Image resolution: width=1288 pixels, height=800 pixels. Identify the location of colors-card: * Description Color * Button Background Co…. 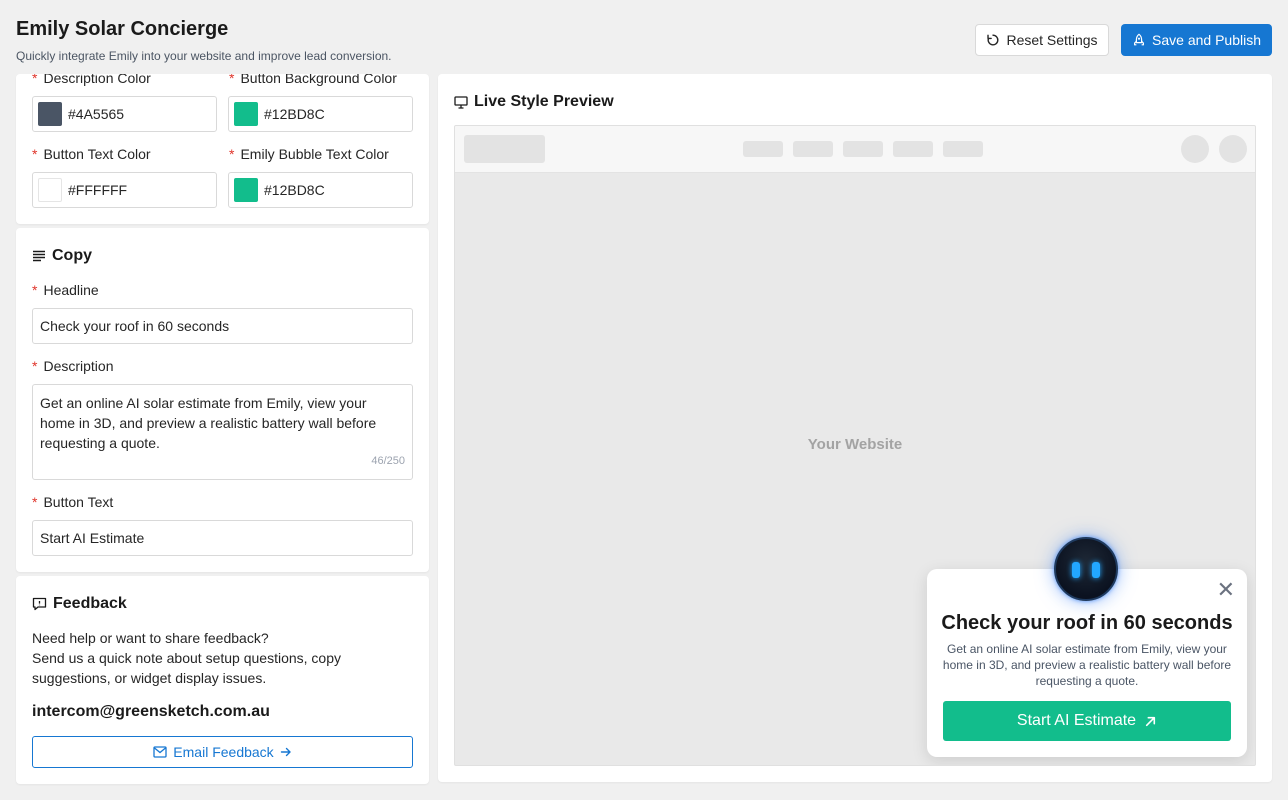
(222, 149).